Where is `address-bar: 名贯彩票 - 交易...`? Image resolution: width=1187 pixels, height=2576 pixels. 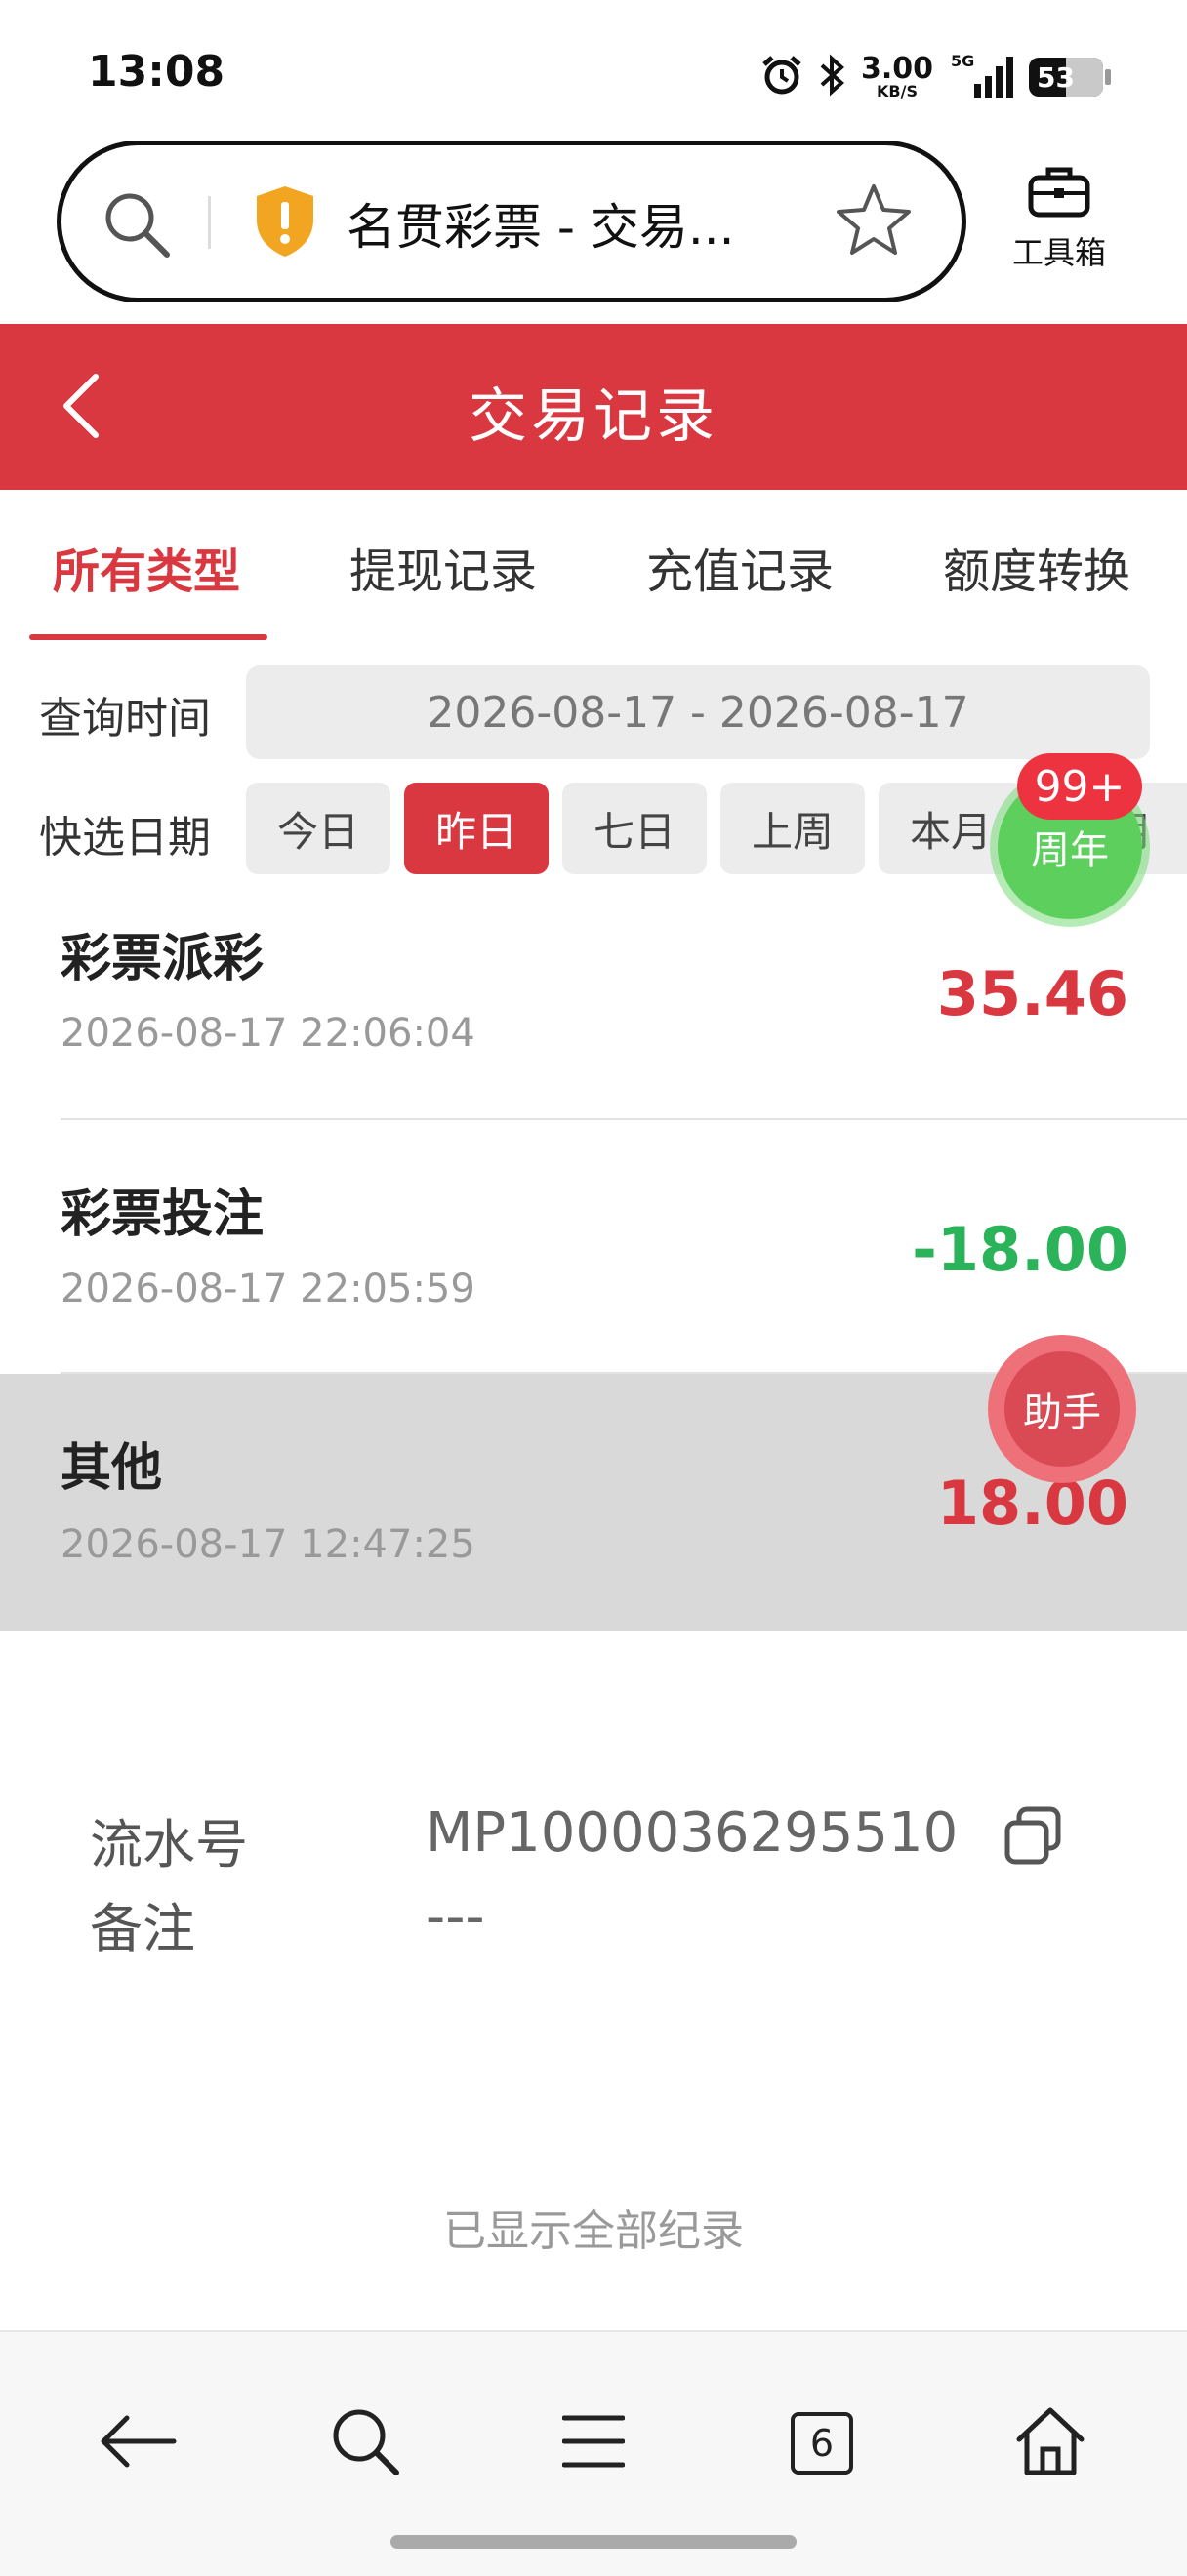 address-bar: 名贯彩票 - 交易... is located at coordinates (511, 221).